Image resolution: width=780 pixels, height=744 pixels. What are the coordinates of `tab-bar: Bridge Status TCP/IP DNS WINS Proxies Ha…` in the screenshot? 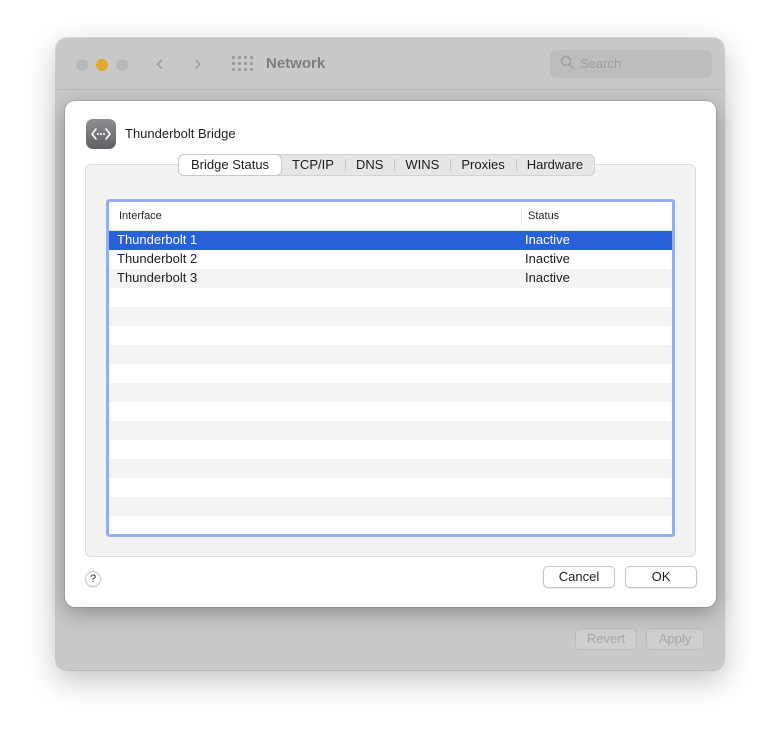 It's located at (387, 165).